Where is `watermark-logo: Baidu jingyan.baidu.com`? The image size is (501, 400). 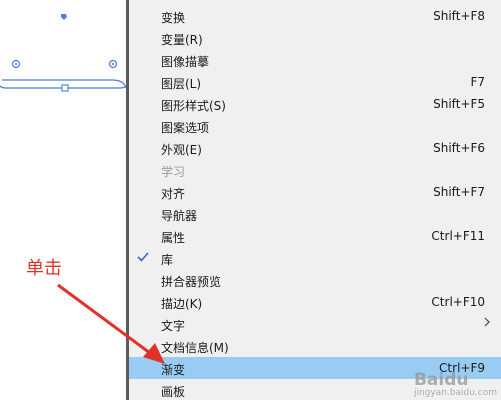 watermark-logo: Baidu jingyan.baidu.com is located at coordinates (455, 384).